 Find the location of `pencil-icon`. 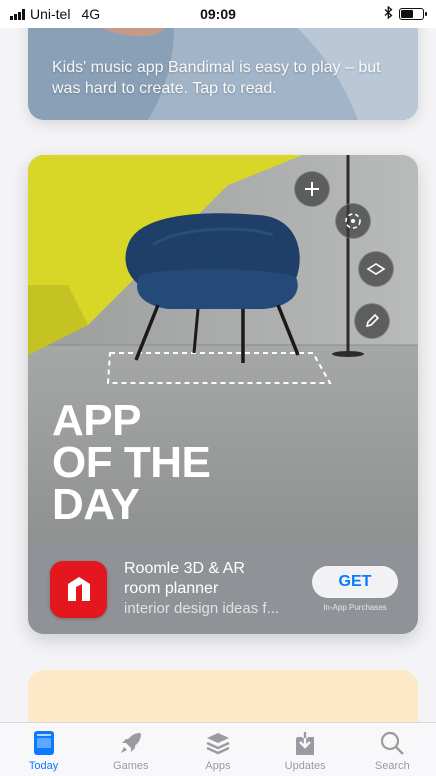

pencil-icon is located at coordinates (372, 320).